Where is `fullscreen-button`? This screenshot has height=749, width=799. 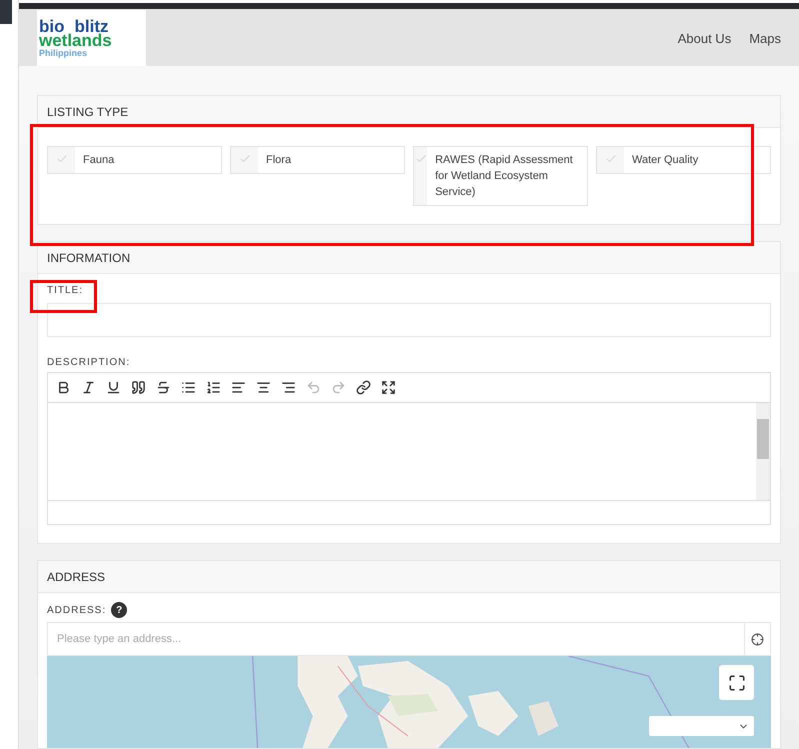
fullscreen-button is located at coordinates (736, 682).